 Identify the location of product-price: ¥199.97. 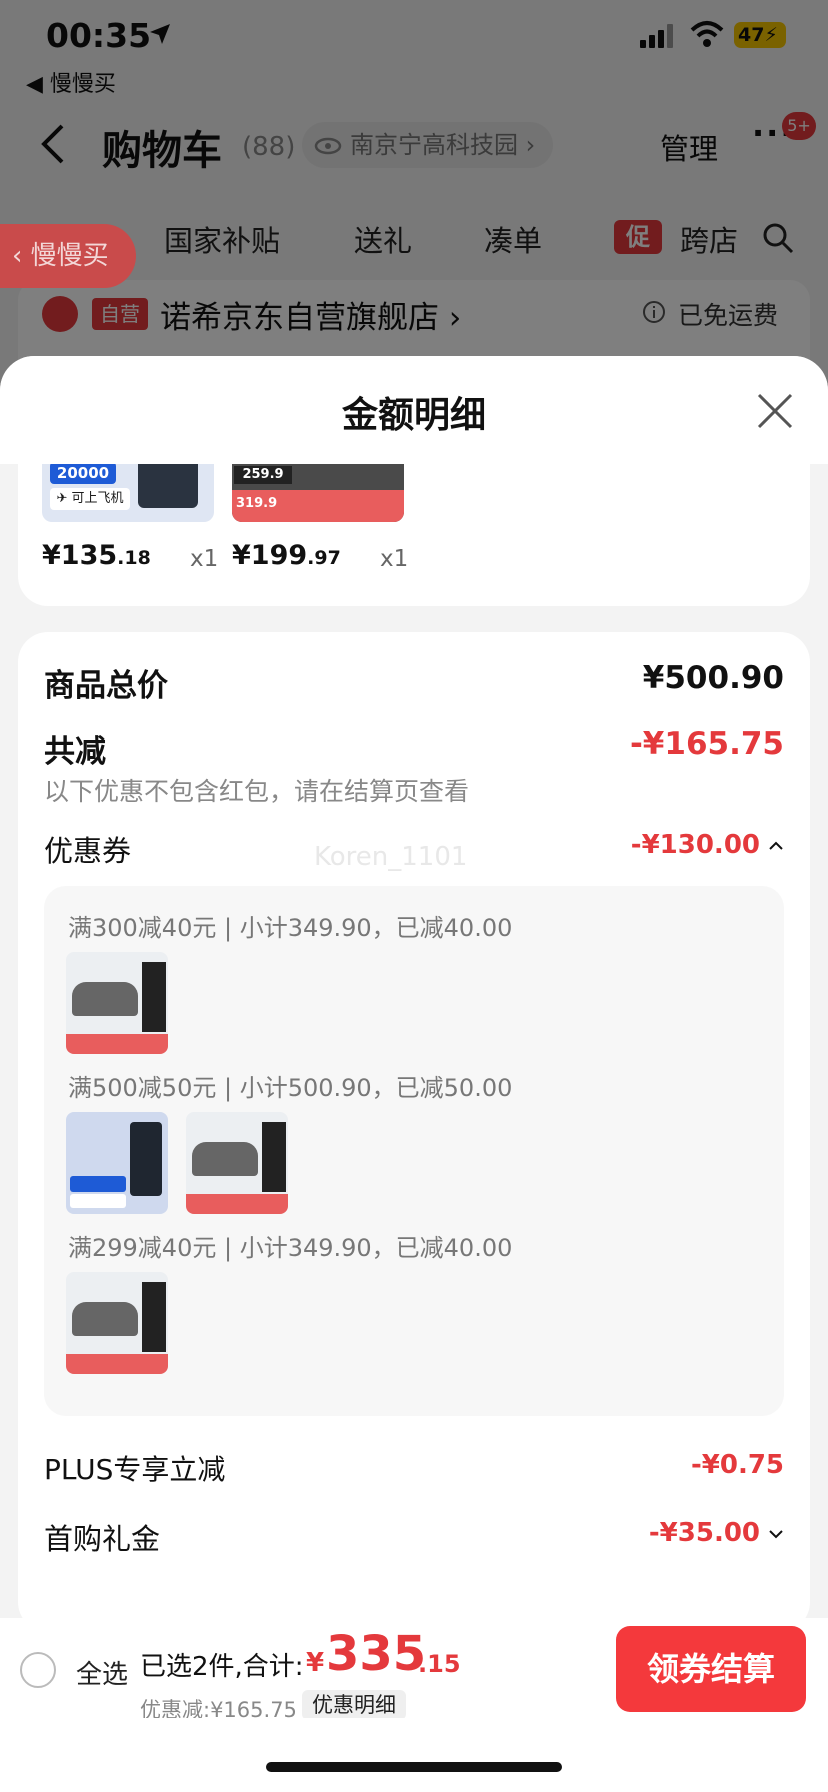
(286, 555).